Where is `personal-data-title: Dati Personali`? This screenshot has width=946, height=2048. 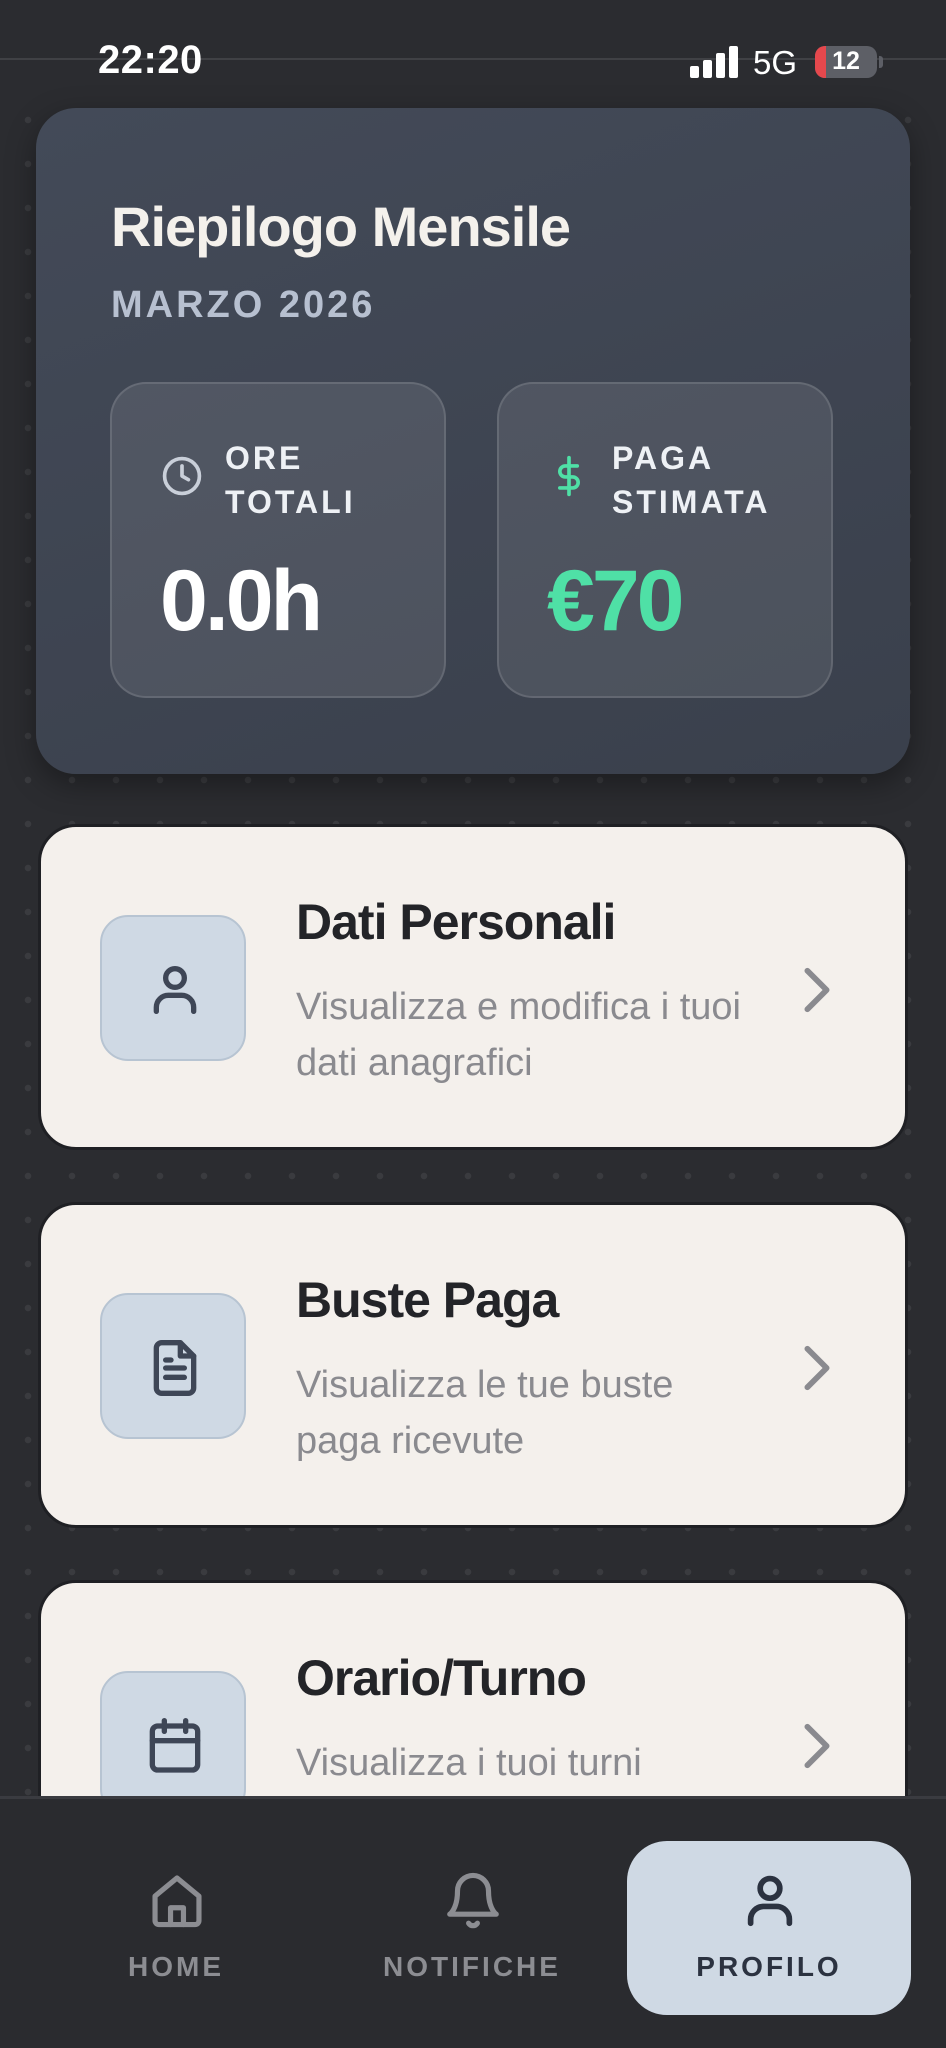 personal-data-title: Dati Personali is located at coordinates (456, 922).